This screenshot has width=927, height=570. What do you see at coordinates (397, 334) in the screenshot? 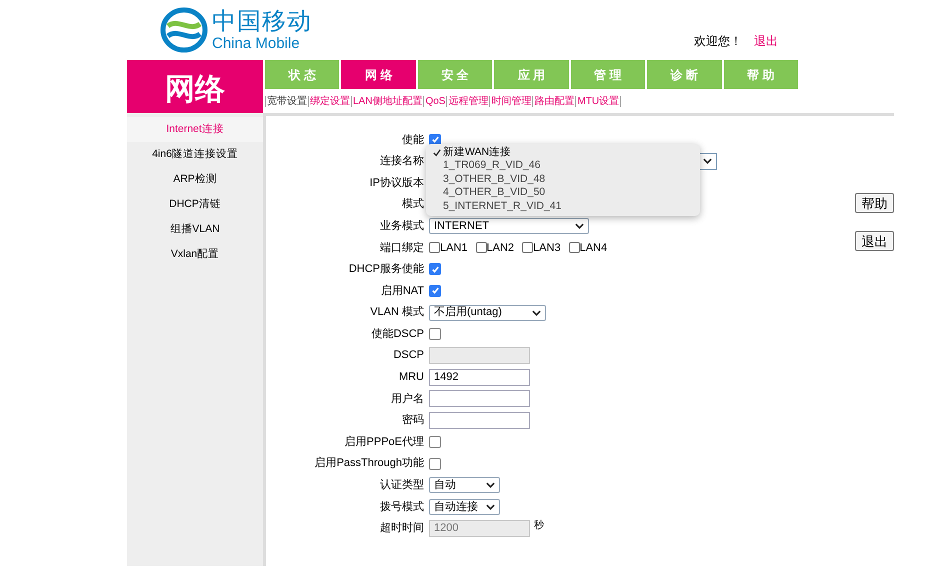
I see `field-label: 使能DSCP` at bounding box center [397, 334].